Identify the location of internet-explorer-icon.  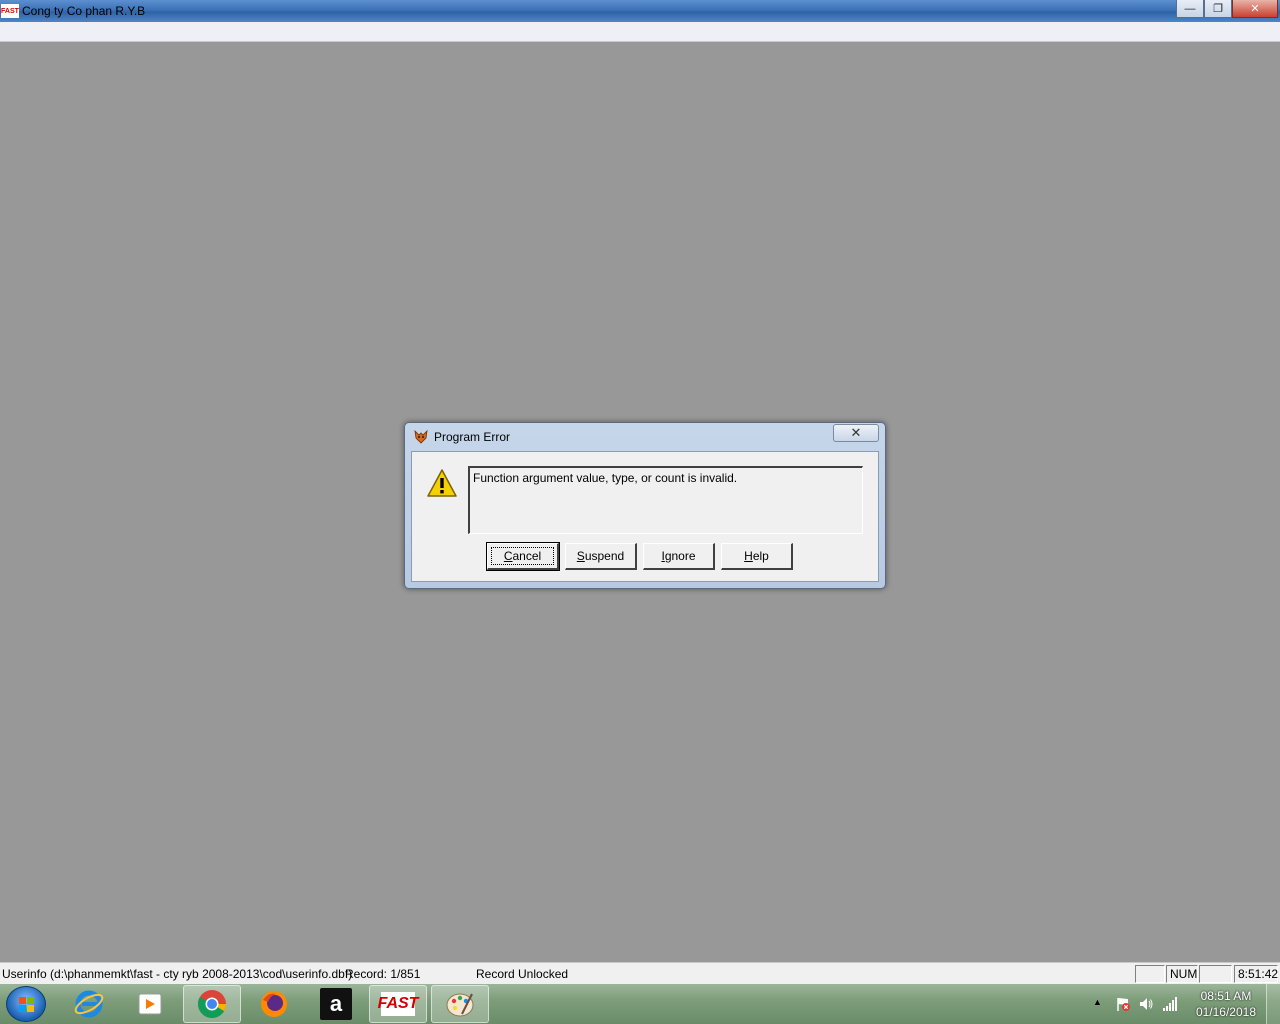
(89, 1004).